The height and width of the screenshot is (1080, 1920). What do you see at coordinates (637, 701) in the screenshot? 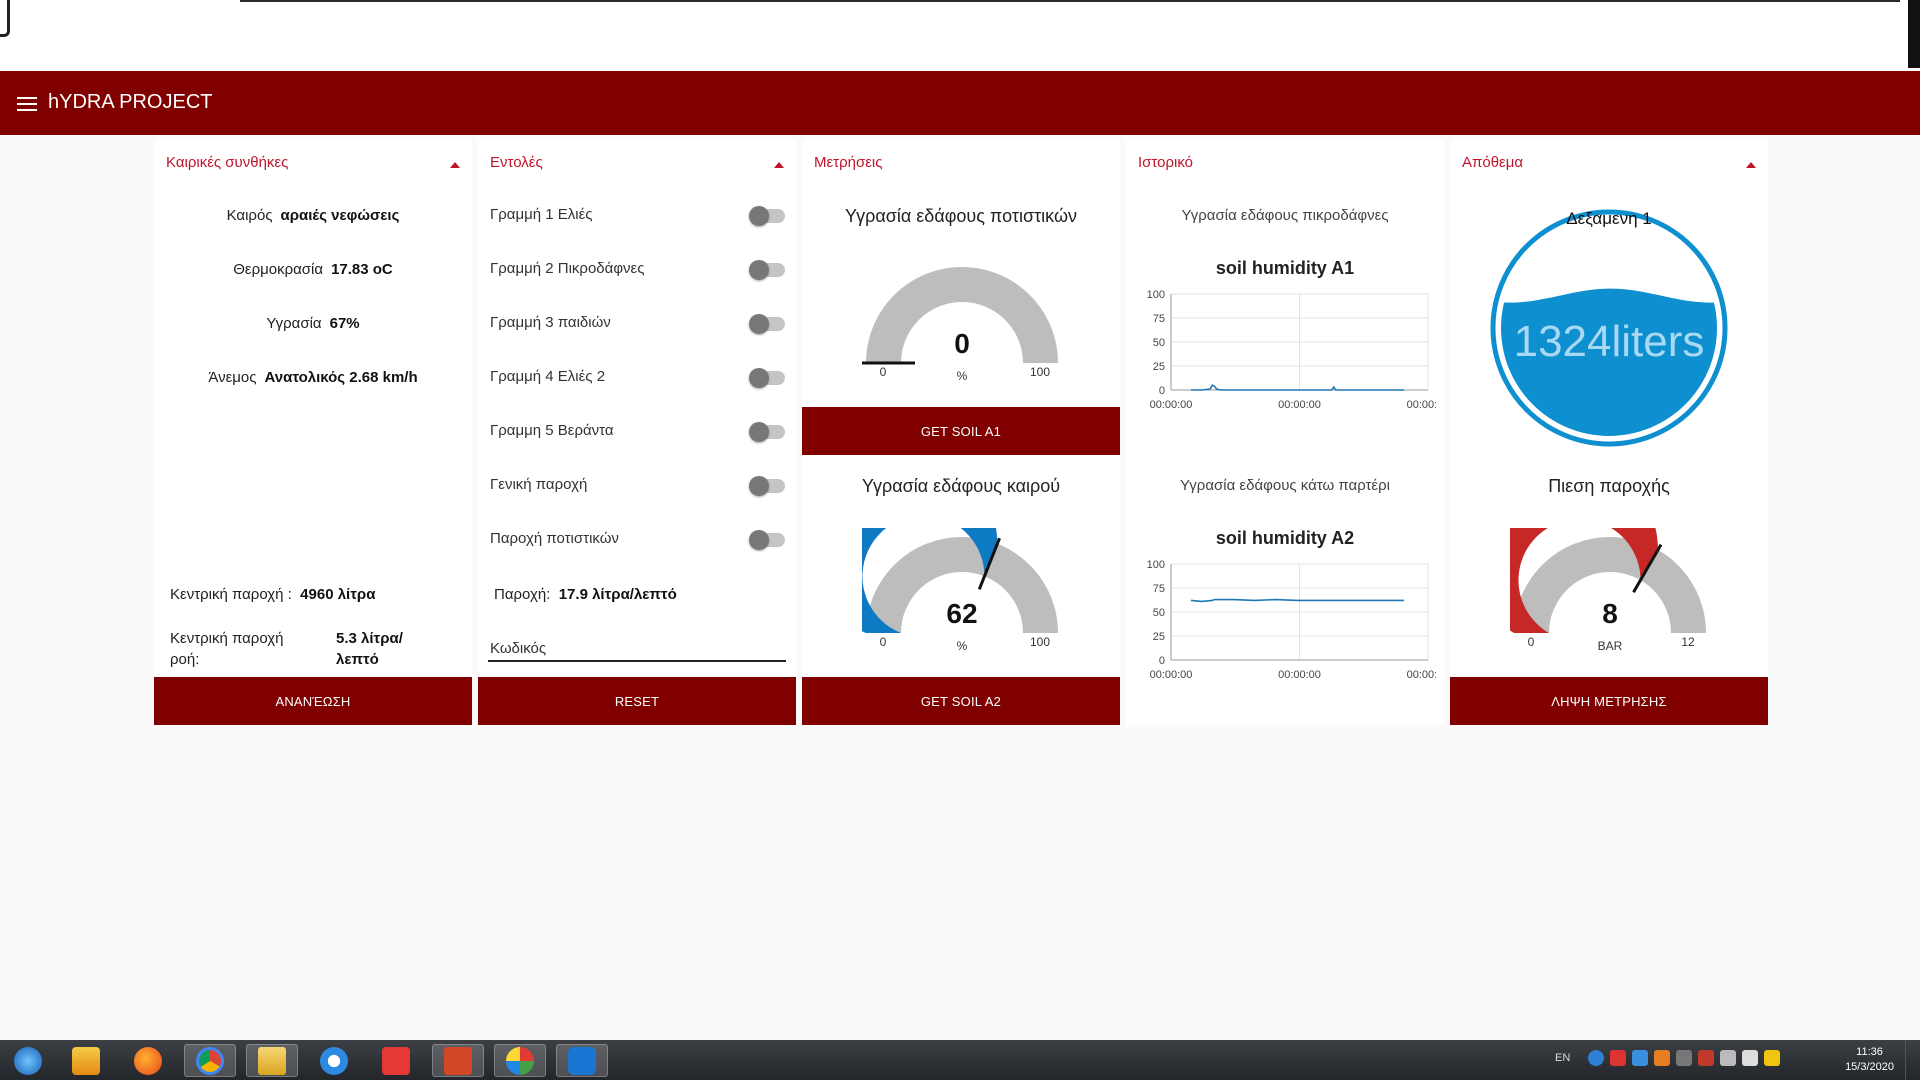
I see `reset-button: RESET` at bounding box center [637, 701].